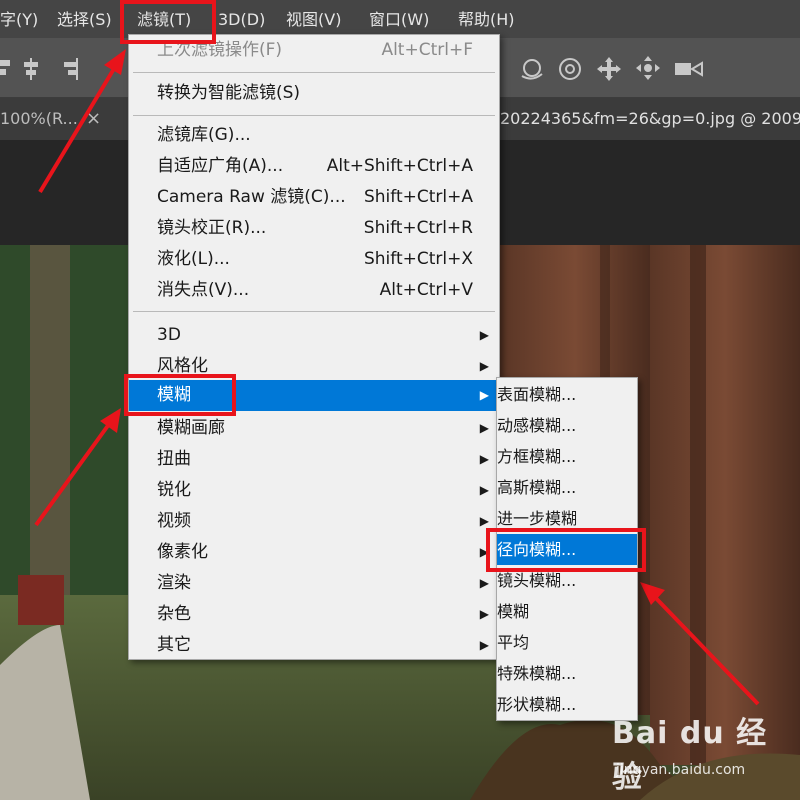  What do you see at coordinates (567, 611) in the screenshot?
I see `submenu-item-blur: 模糊` at bounding box center [567, 611].